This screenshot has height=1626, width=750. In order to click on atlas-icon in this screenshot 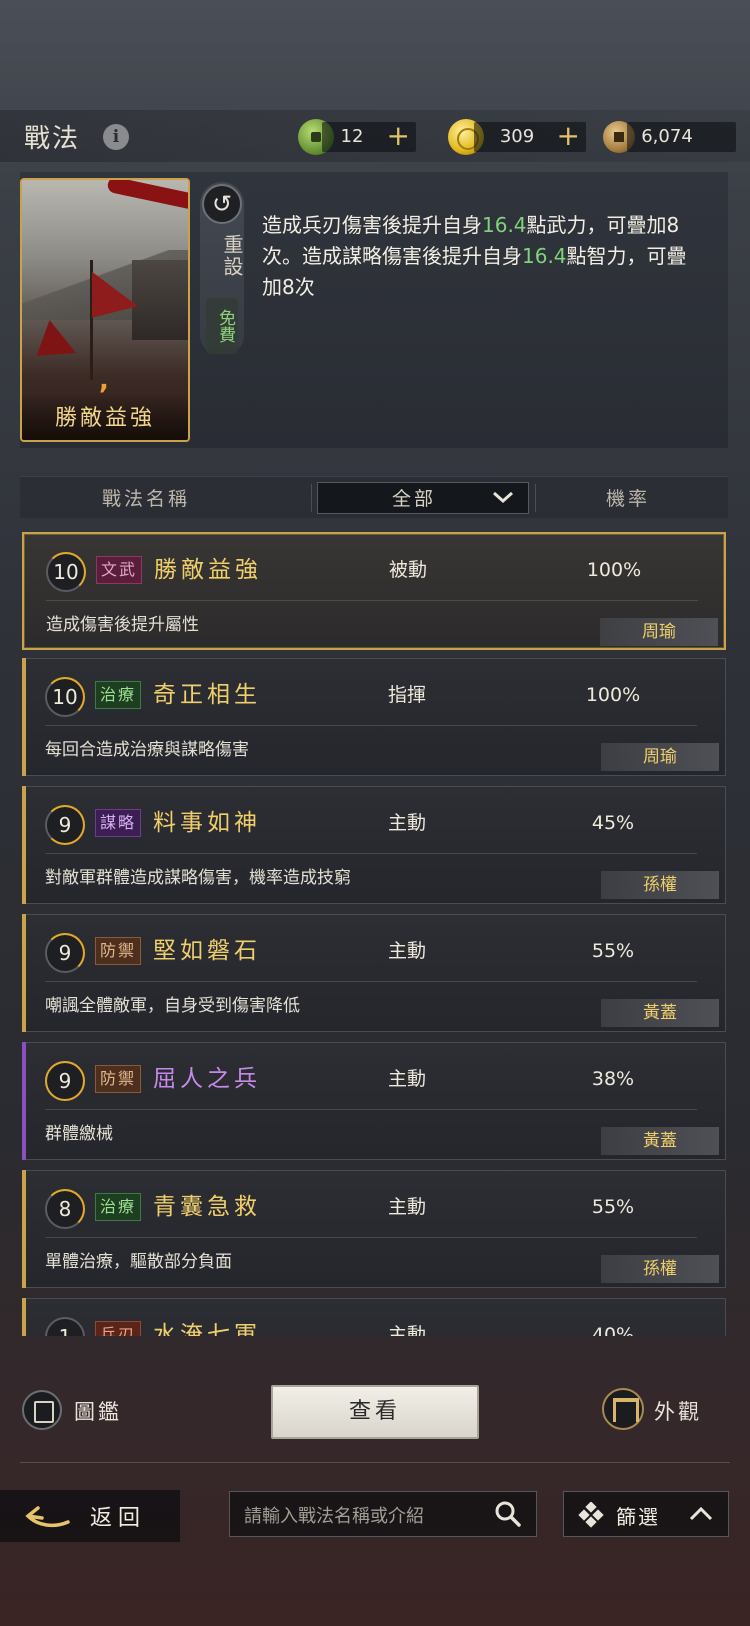, I will do `click(42, 1410)`.